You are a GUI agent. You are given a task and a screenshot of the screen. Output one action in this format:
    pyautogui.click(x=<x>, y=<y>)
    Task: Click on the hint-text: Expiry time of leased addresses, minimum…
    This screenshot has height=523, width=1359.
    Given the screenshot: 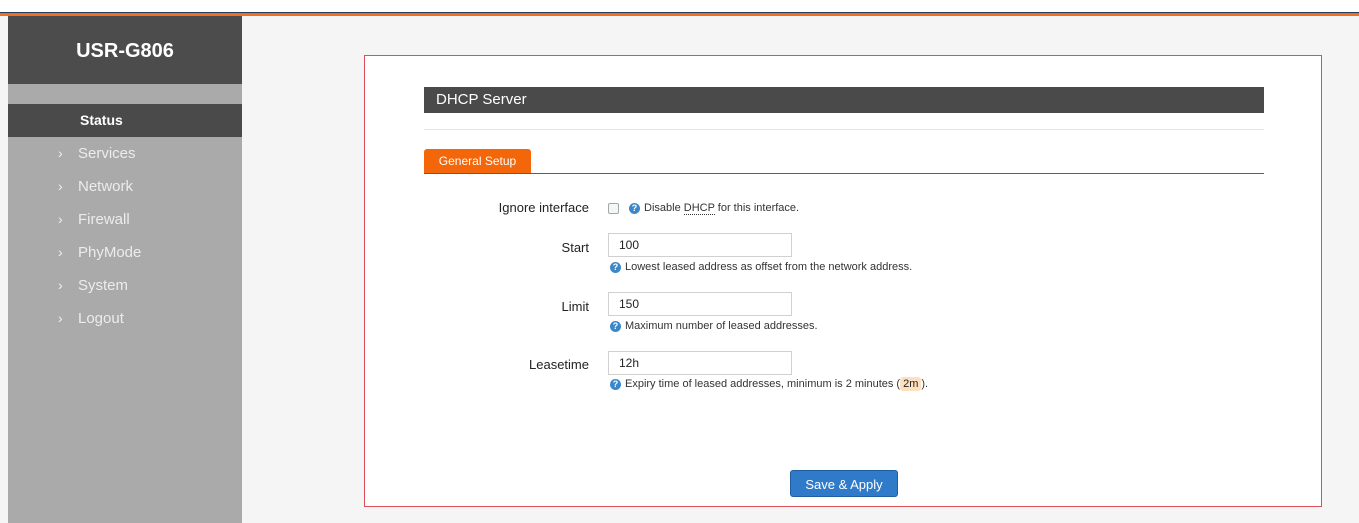 What is the action you would take?
    pyautogui.click(x=763, y=384)
    